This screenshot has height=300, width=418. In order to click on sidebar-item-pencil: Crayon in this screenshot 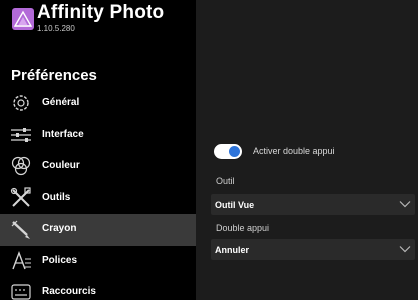, I will do `click(98, 230)`.